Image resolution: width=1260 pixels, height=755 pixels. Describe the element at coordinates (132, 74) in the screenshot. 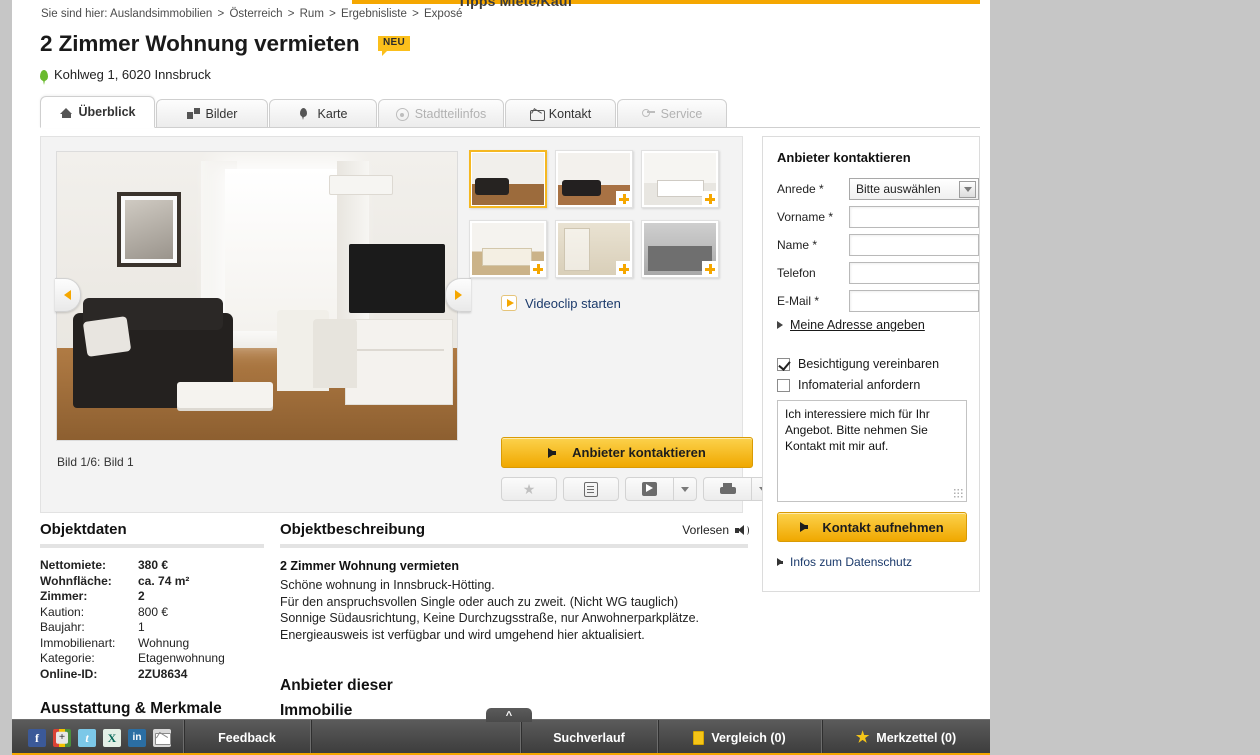

I see `address-text: Kohlweg 1, 6020 Innsbruck` at that location.